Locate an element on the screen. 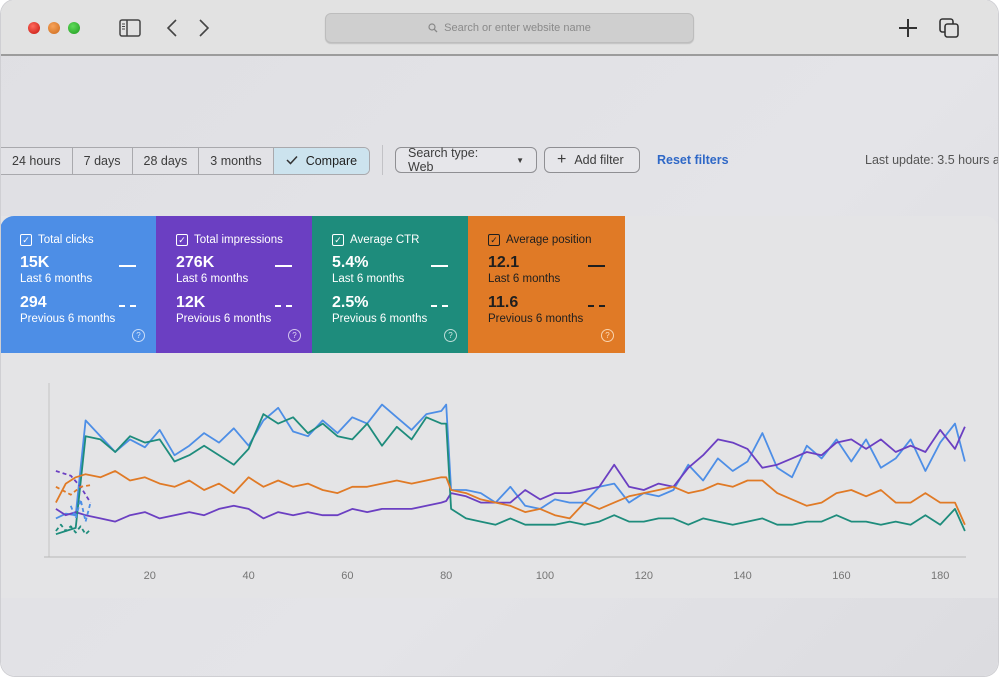 This screenshot has width=1000, height=678. caret-down-icon: ▼ is located at coordinates (520, 160).